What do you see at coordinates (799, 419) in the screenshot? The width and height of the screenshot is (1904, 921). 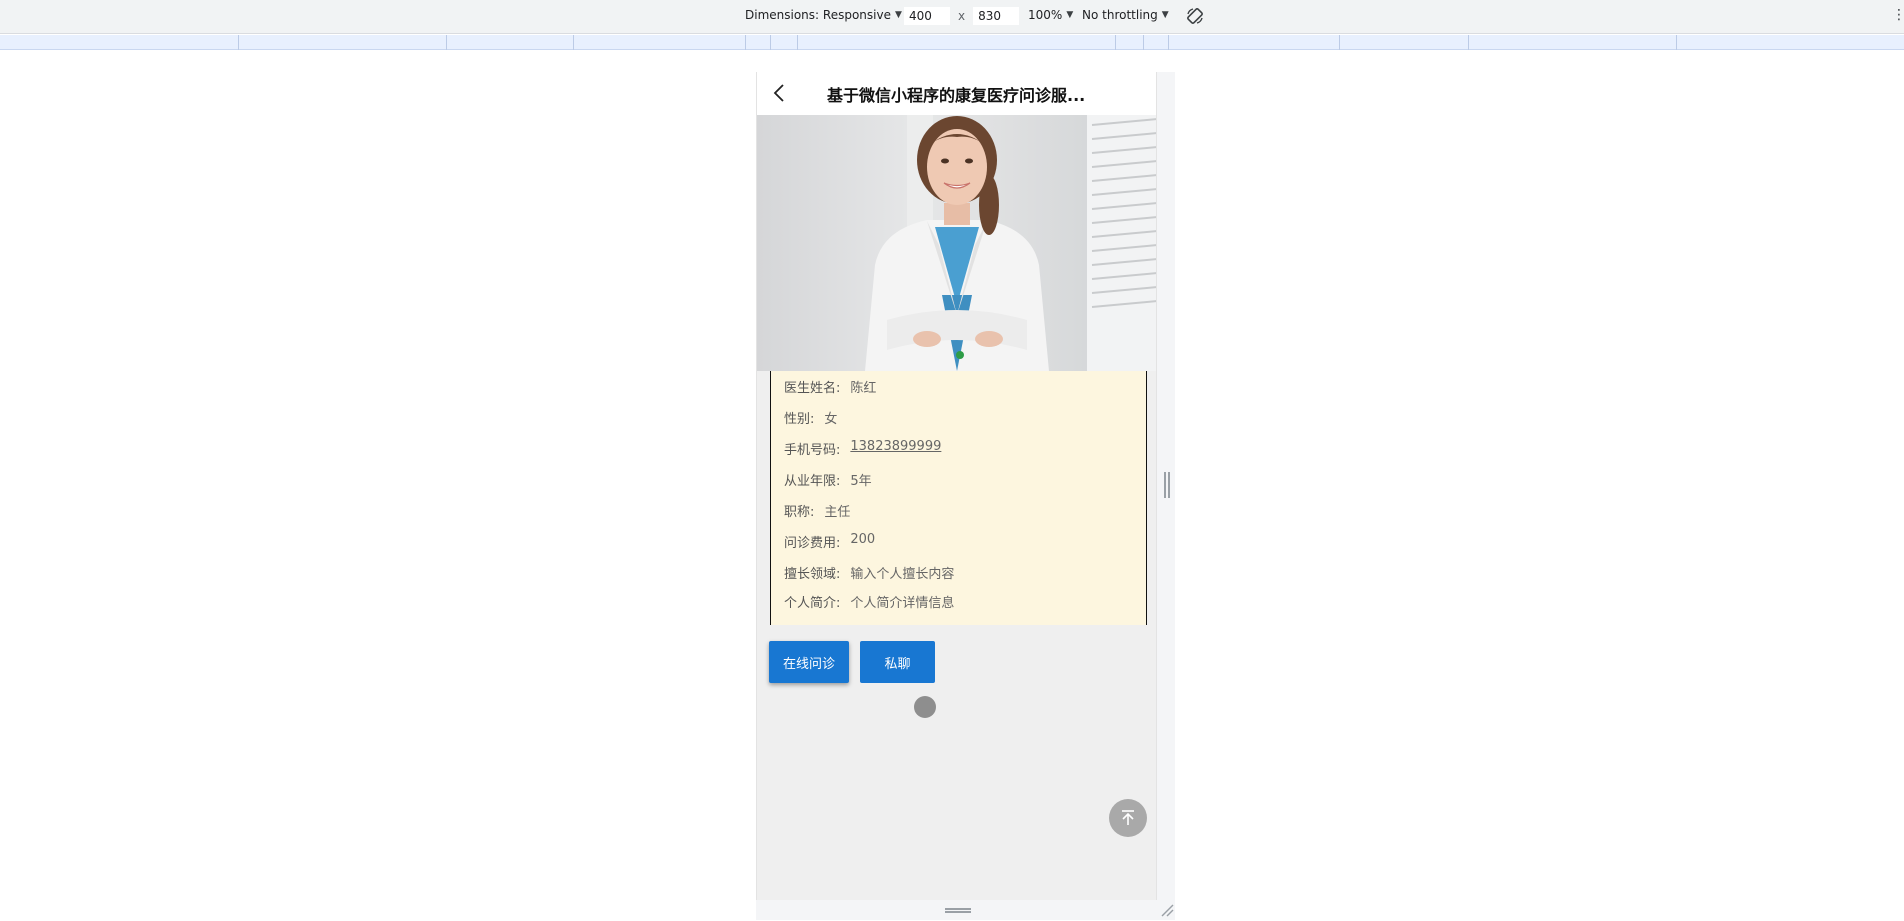 I see `field-label: 性别:` at bounding box center [799, 419].